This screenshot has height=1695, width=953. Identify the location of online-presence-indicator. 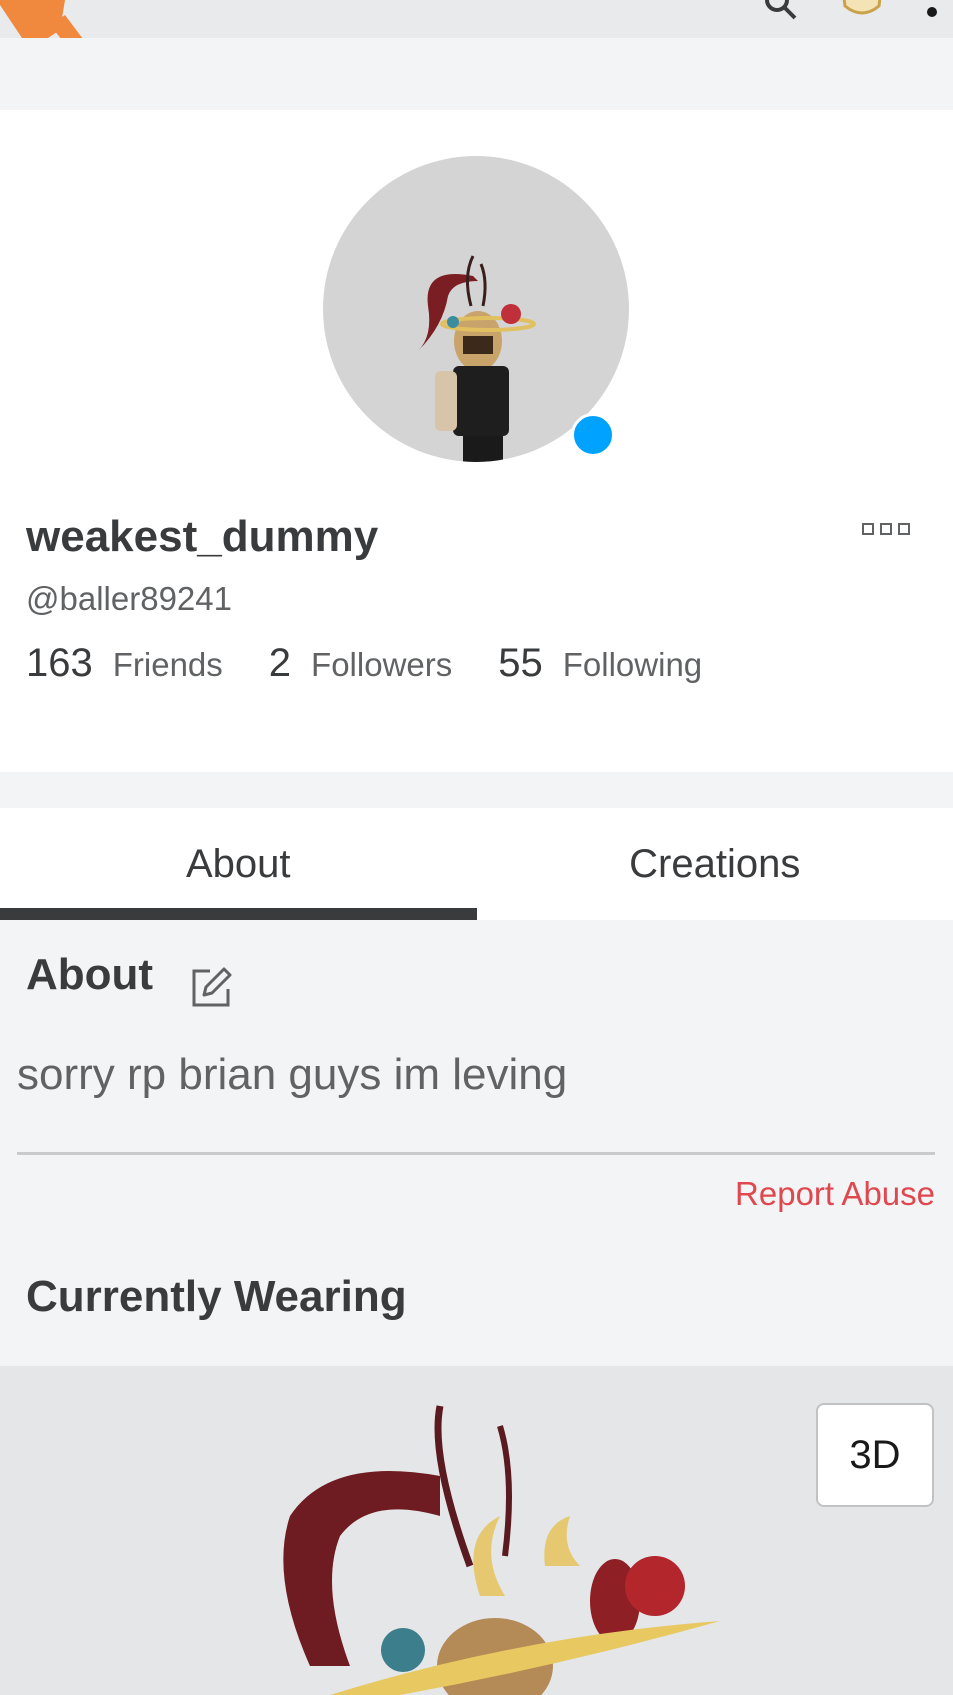
(593, 435).